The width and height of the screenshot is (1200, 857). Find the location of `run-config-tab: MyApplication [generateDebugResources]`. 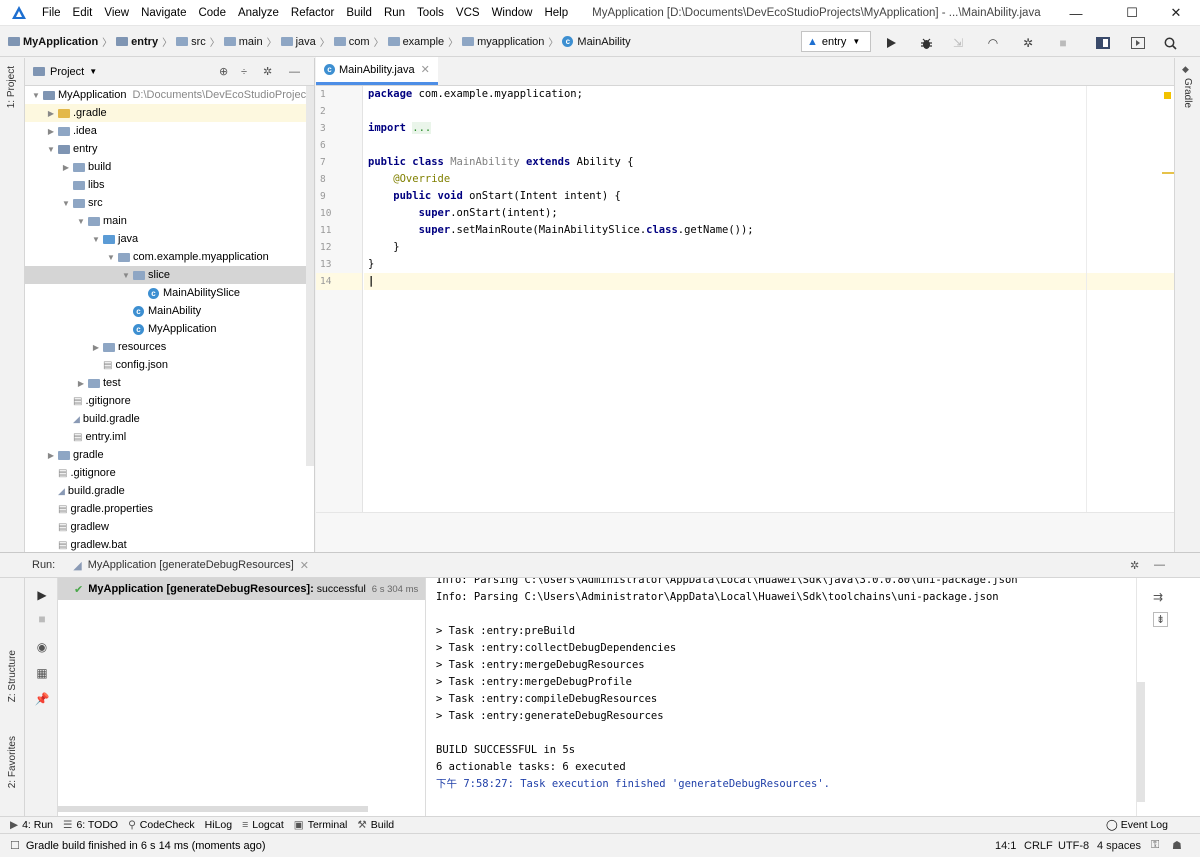

run-config-tab: MyApplication [generateDebugResources] is located at coordinates (191, 565).